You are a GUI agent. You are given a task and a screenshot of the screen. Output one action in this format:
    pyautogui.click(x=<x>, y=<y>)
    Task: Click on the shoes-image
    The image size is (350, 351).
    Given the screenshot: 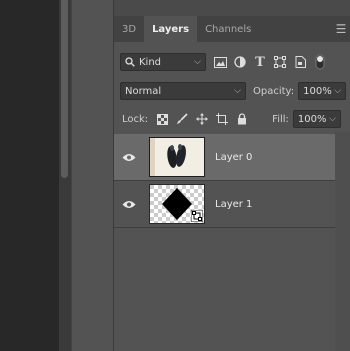 What is the action you would take?
    pyautogui.click(x=177, y=157)
    